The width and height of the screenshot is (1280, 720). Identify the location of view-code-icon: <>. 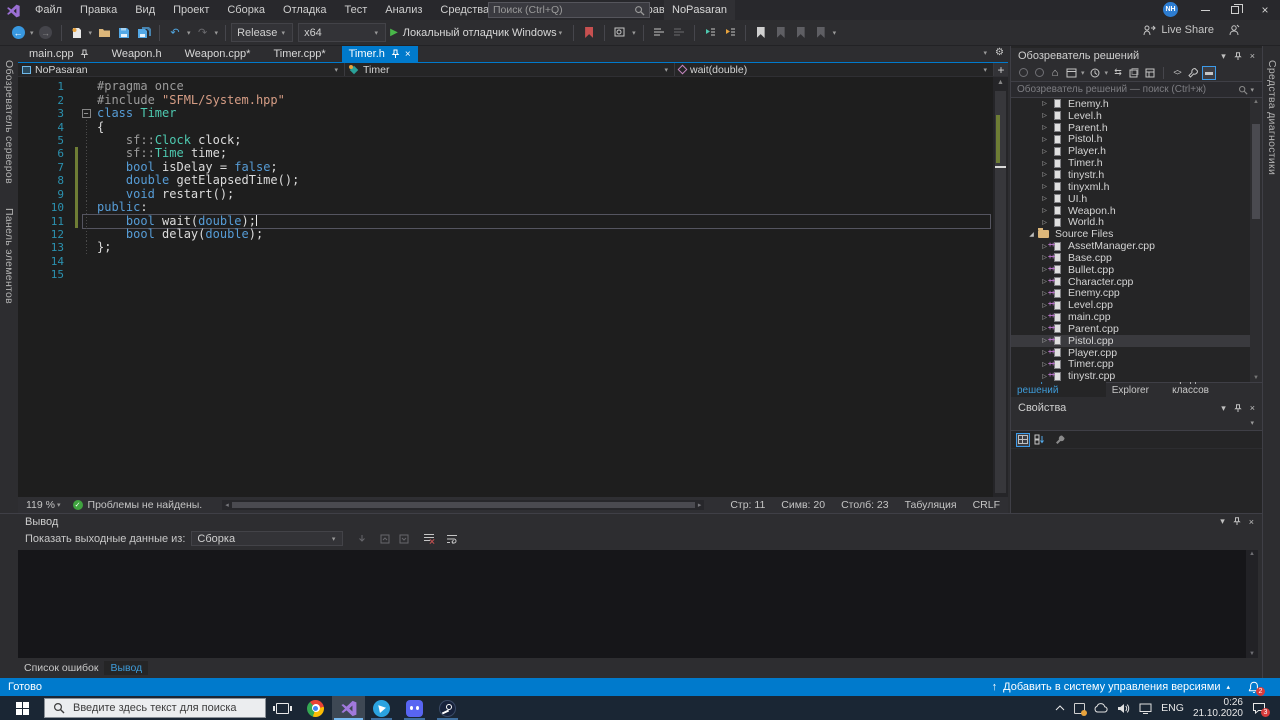
(1177, 73).